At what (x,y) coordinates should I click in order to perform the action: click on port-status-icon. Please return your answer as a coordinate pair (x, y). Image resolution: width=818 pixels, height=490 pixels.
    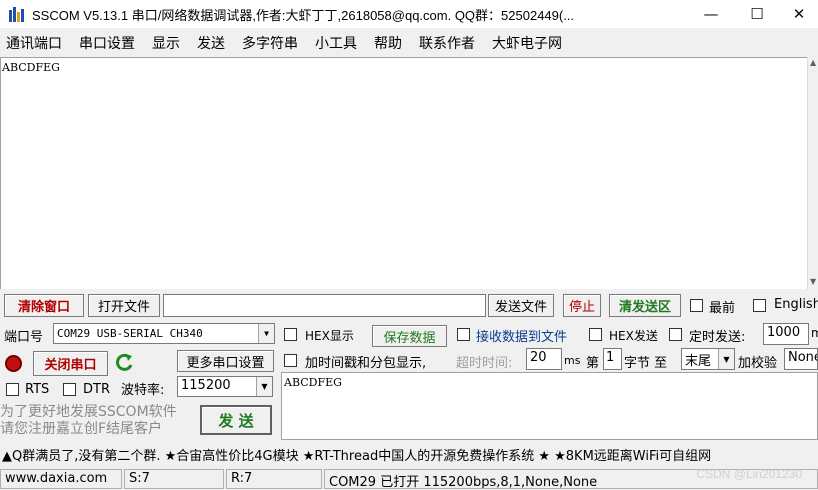
    Looking at the image, I should click on (13, 363).